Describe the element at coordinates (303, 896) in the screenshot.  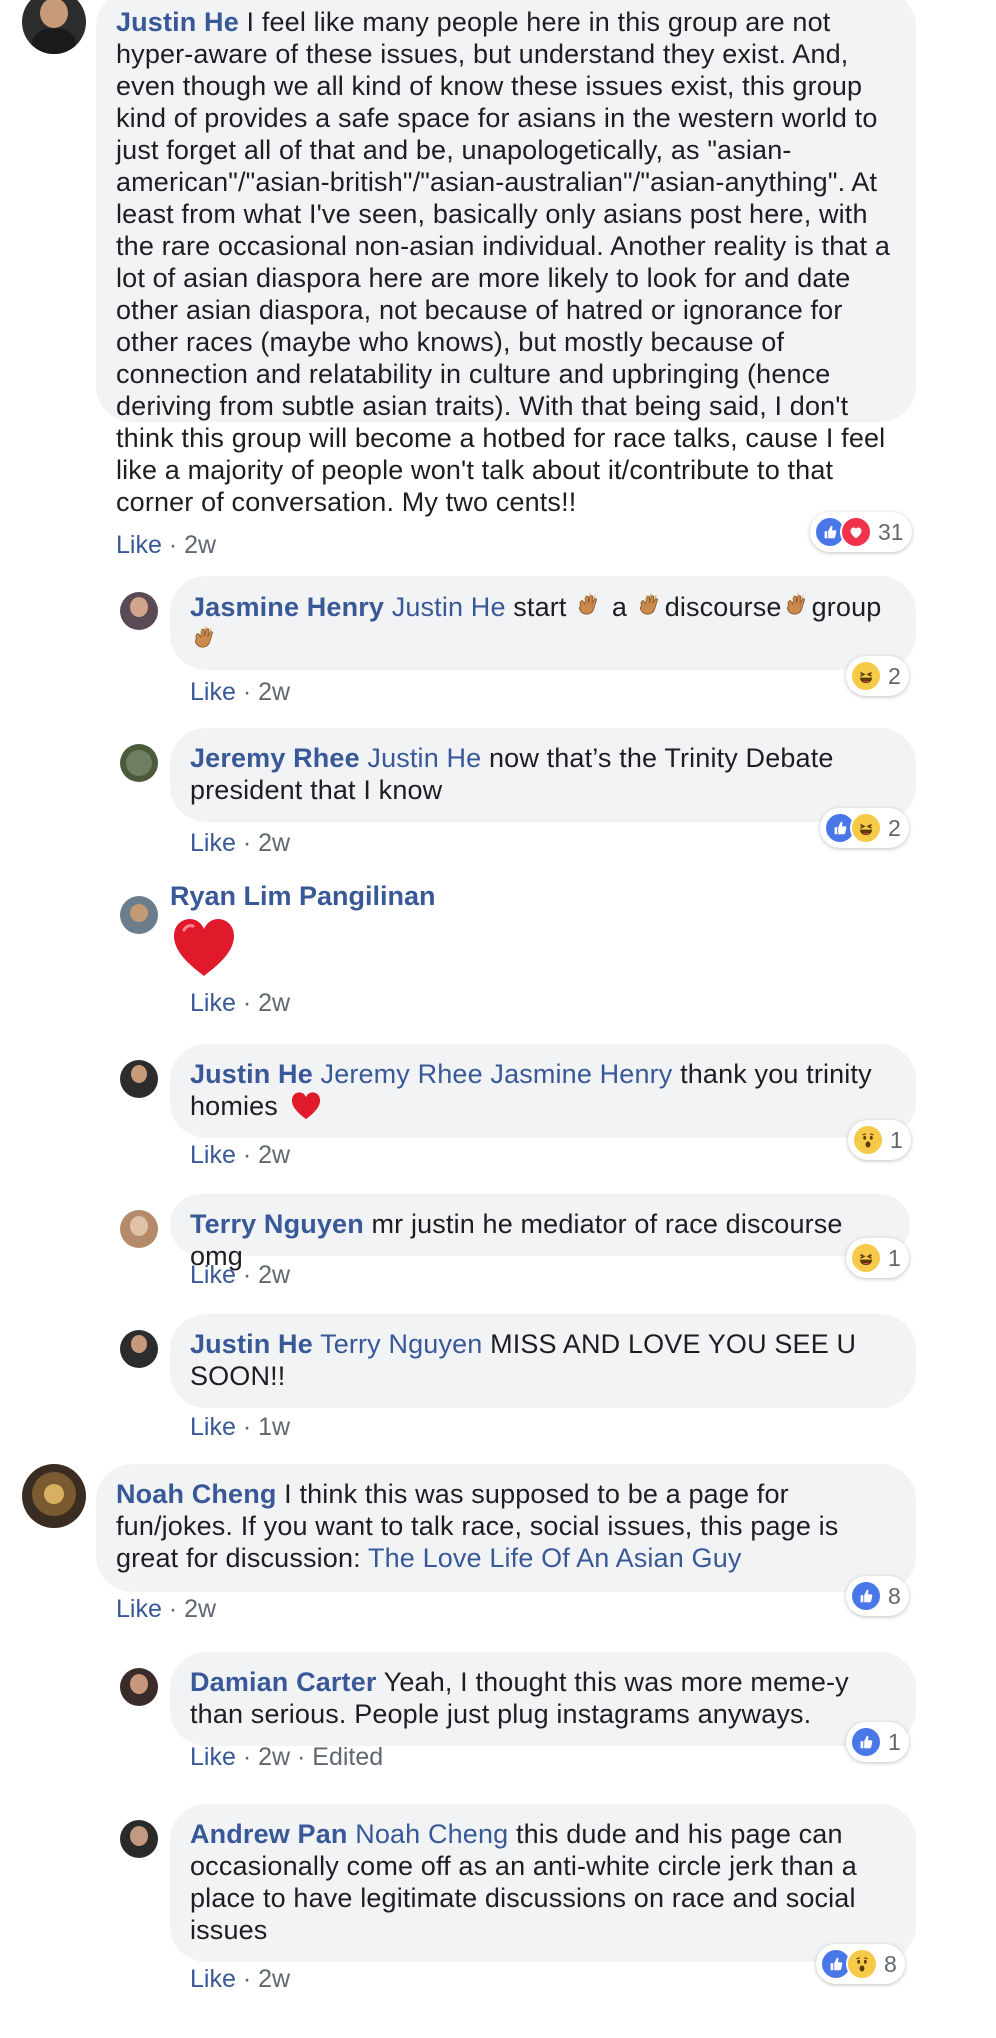
I see `comment-author: Ryan Lim Pangilinan` at that location.